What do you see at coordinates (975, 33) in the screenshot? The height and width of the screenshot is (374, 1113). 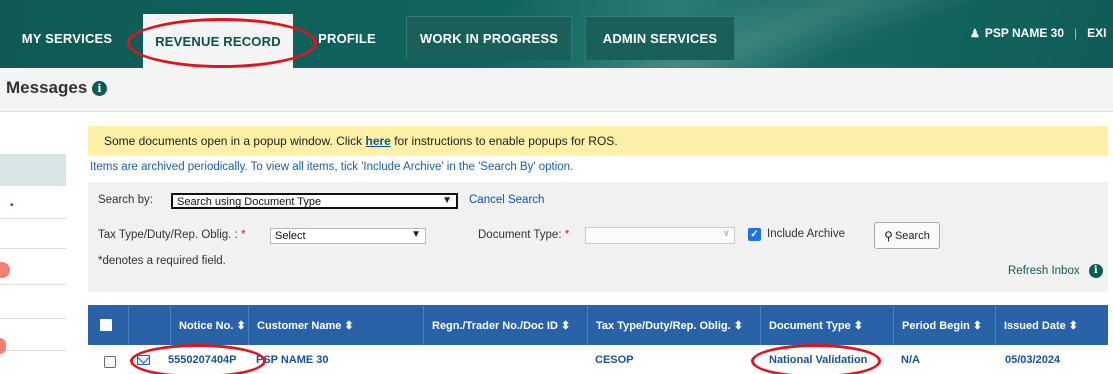 I see `user-icon: ♟` at bounding box center [975, 33].